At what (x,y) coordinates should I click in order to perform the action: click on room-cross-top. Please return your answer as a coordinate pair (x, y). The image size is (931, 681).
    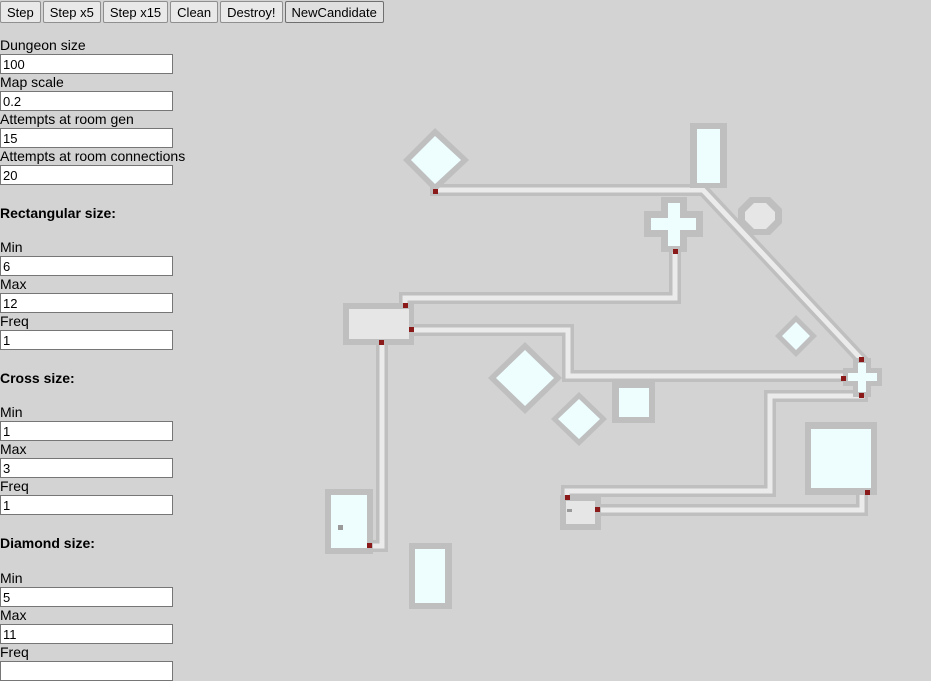
    Looking at the image, I should click on (673, 224).